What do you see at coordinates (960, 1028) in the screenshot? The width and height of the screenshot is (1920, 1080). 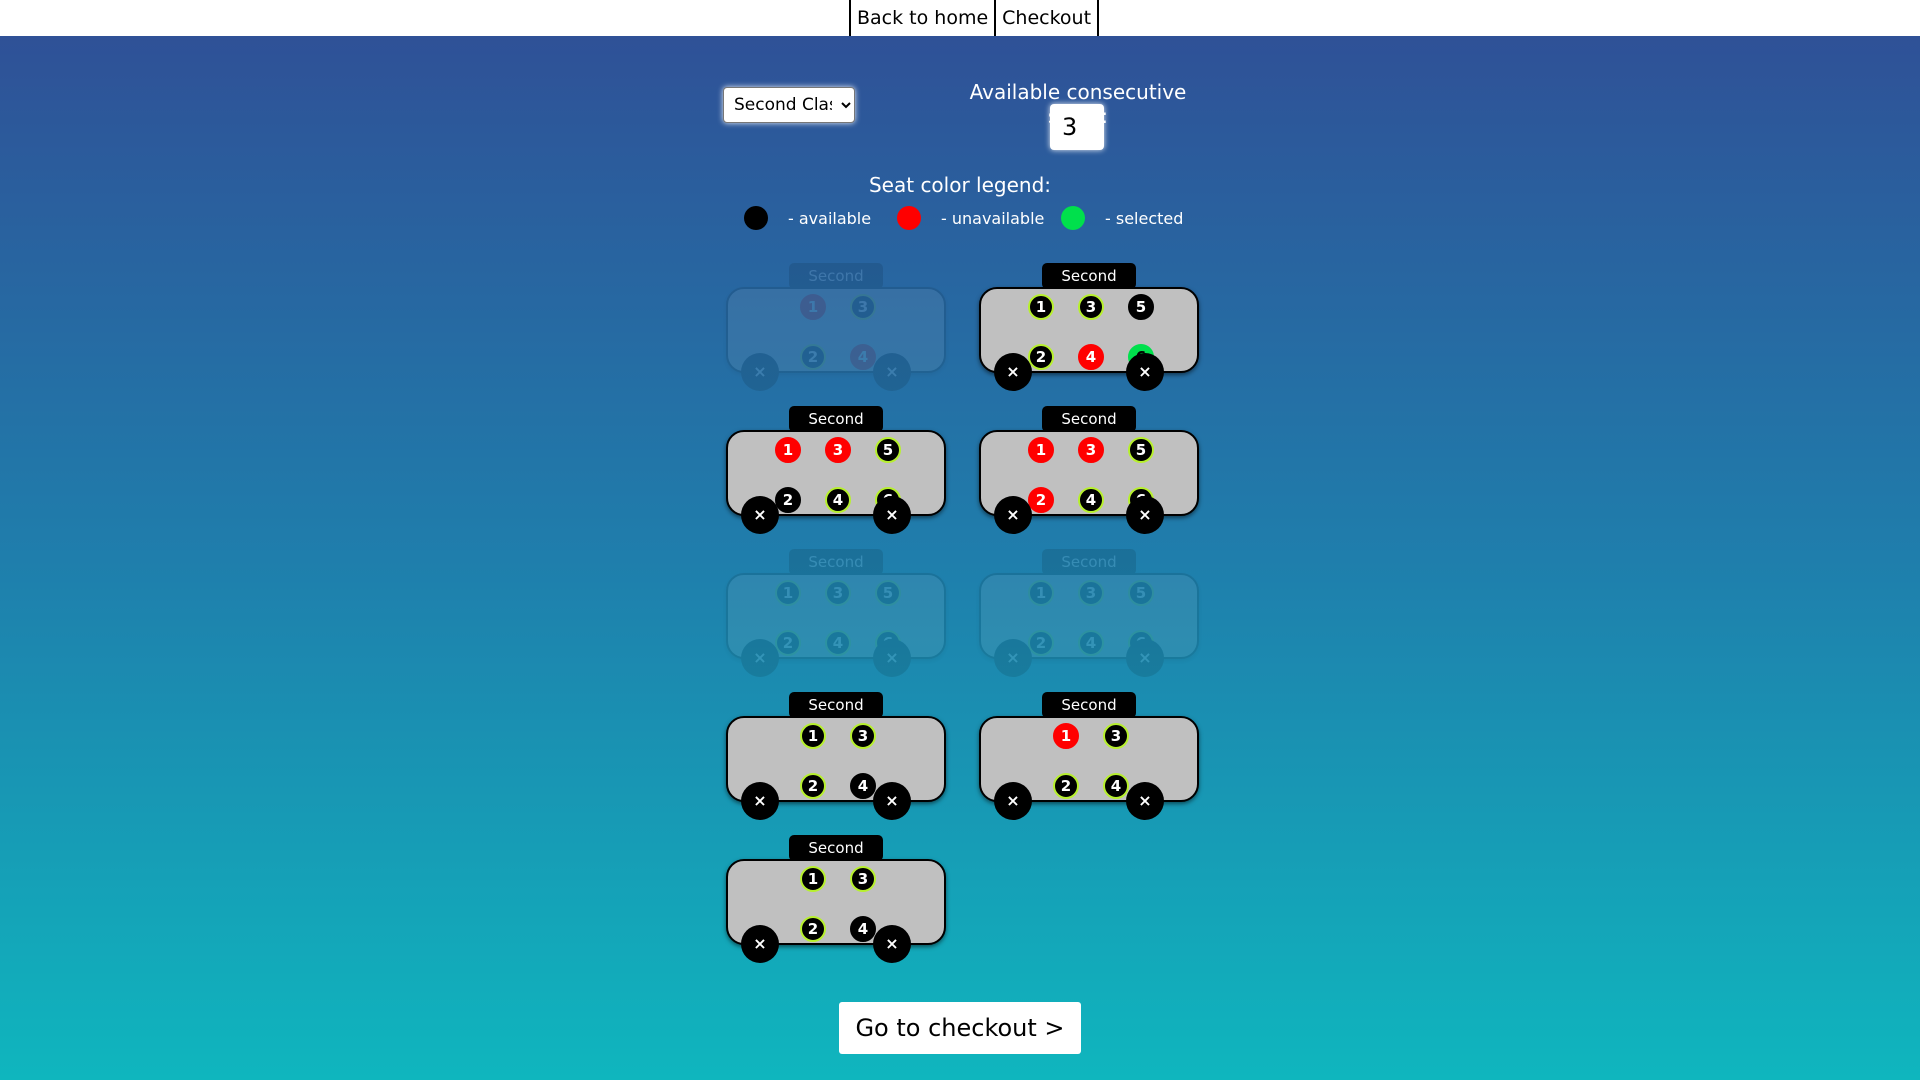 I see `go-to-checkout-button: Go to checkout >` at bounding box center [960, 1028].